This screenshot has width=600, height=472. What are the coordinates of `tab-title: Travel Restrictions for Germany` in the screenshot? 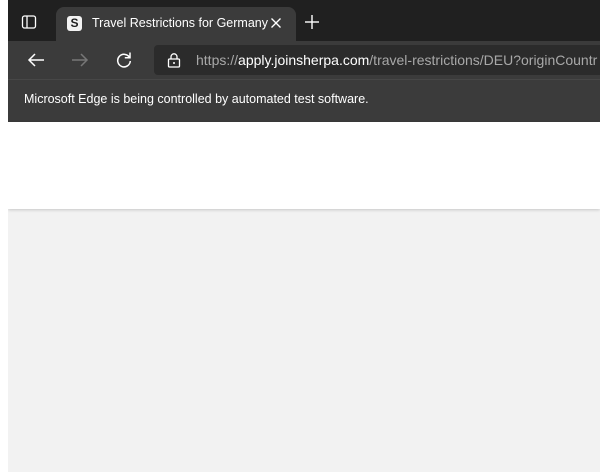 It's located at (180, 23).